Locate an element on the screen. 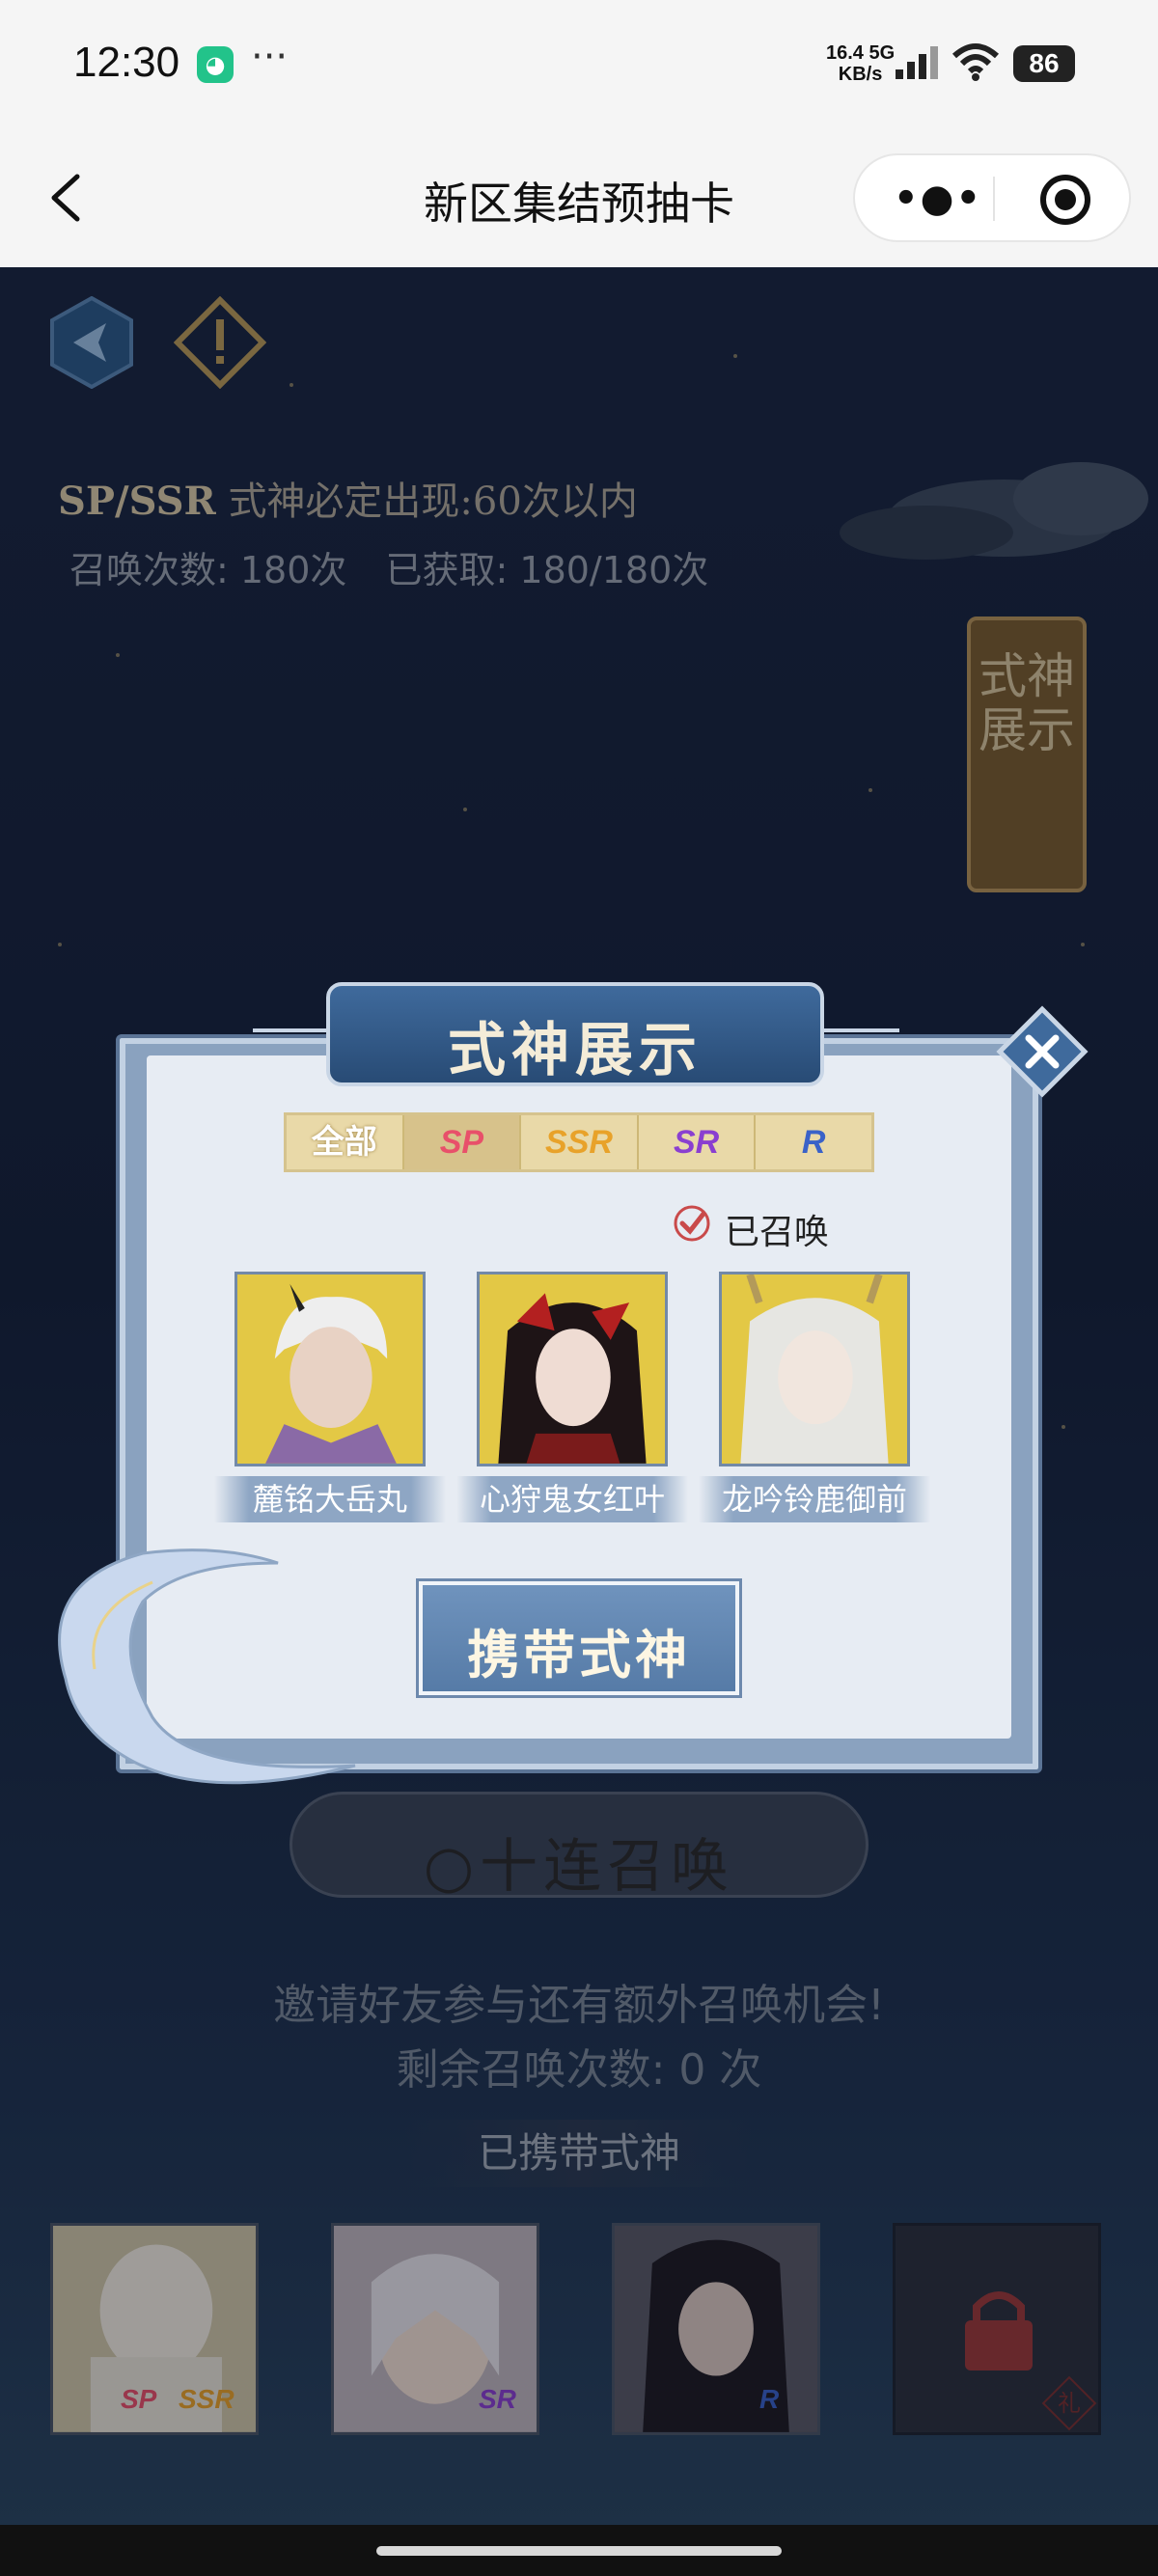  status-more: ··· is located at coordinates (270, 57).